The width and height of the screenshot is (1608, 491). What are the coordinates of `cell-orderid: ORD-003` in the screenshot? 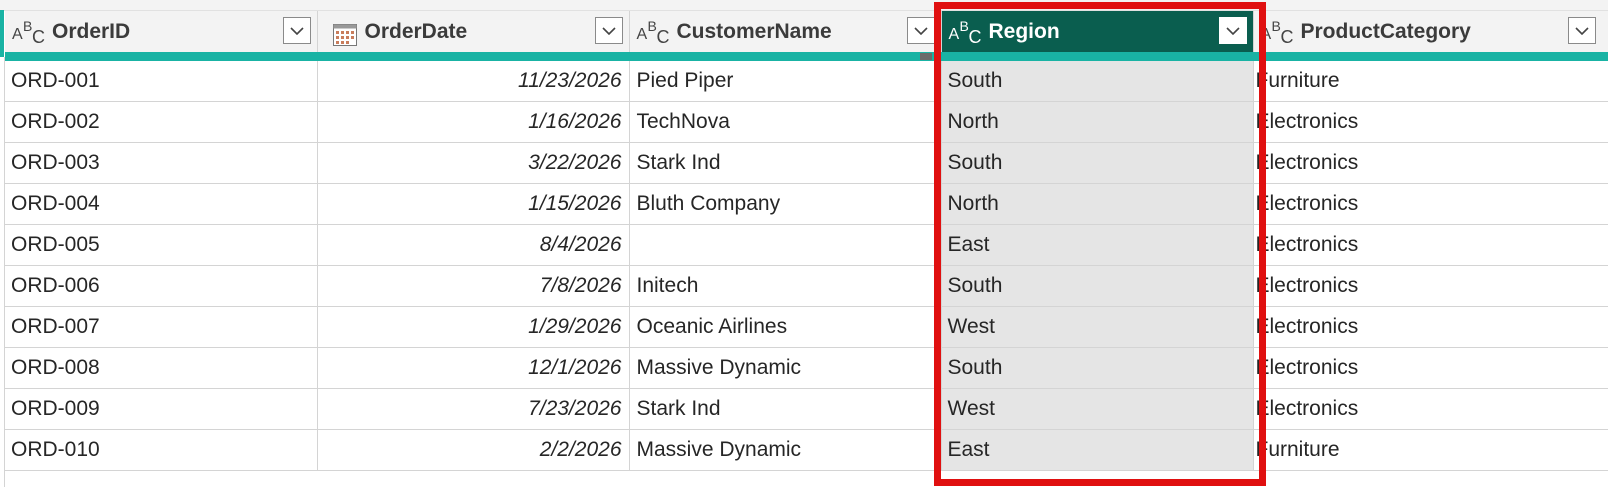 It's located at (161, 163).